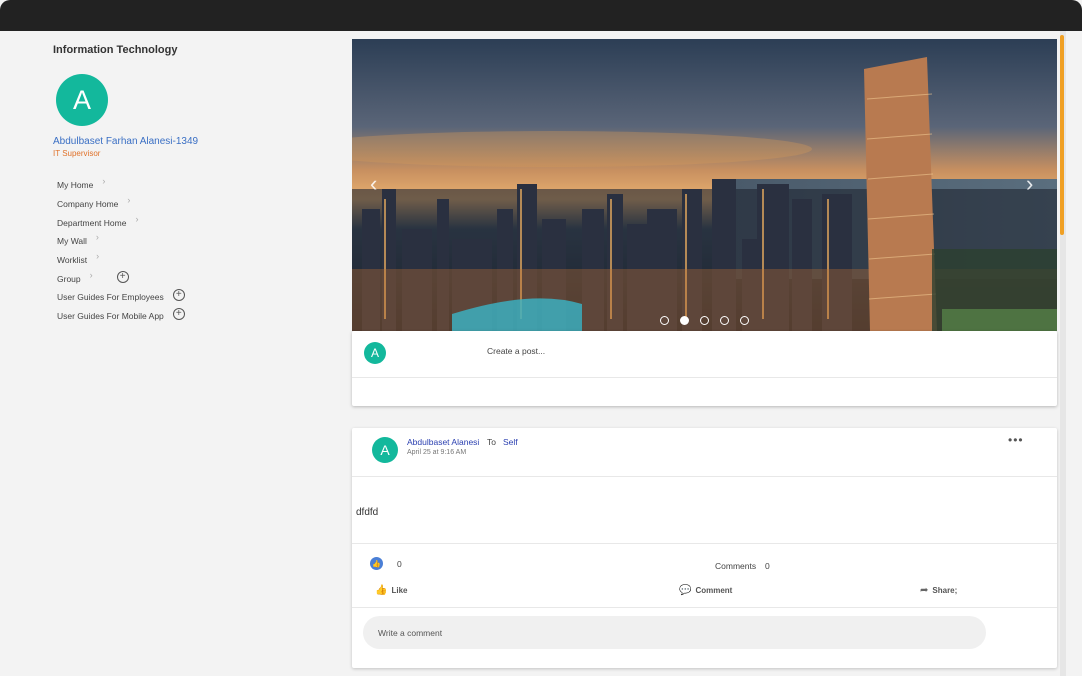 The width and height of the screenshot is (1082, 676). Describe the element at coordinates (685, 590) in the screenshot. I see `comment-icon: 💬` at that location.